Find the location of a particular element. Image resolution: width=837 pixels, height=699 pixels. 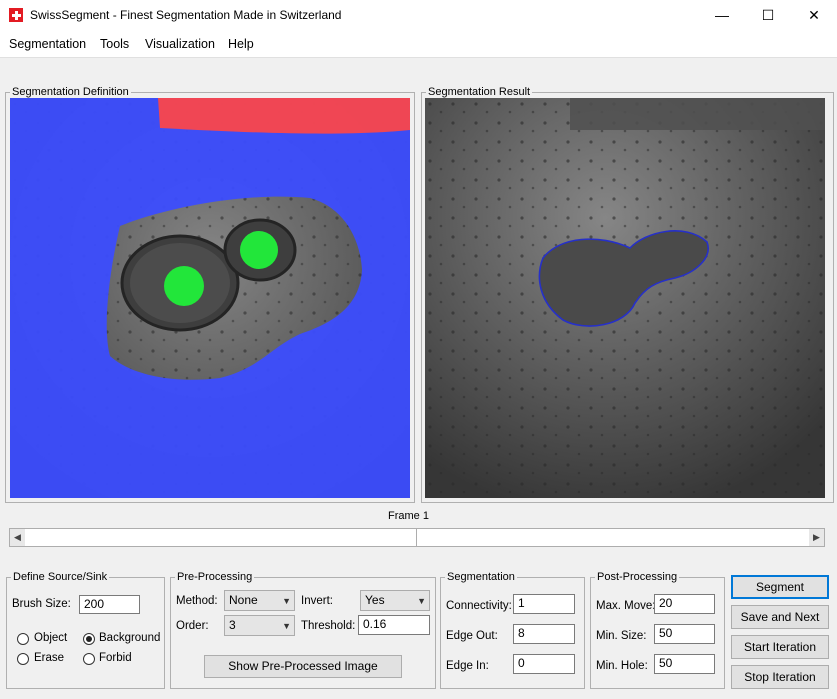

segmentation-title: Segmentation is located at coordinates (481, 577).